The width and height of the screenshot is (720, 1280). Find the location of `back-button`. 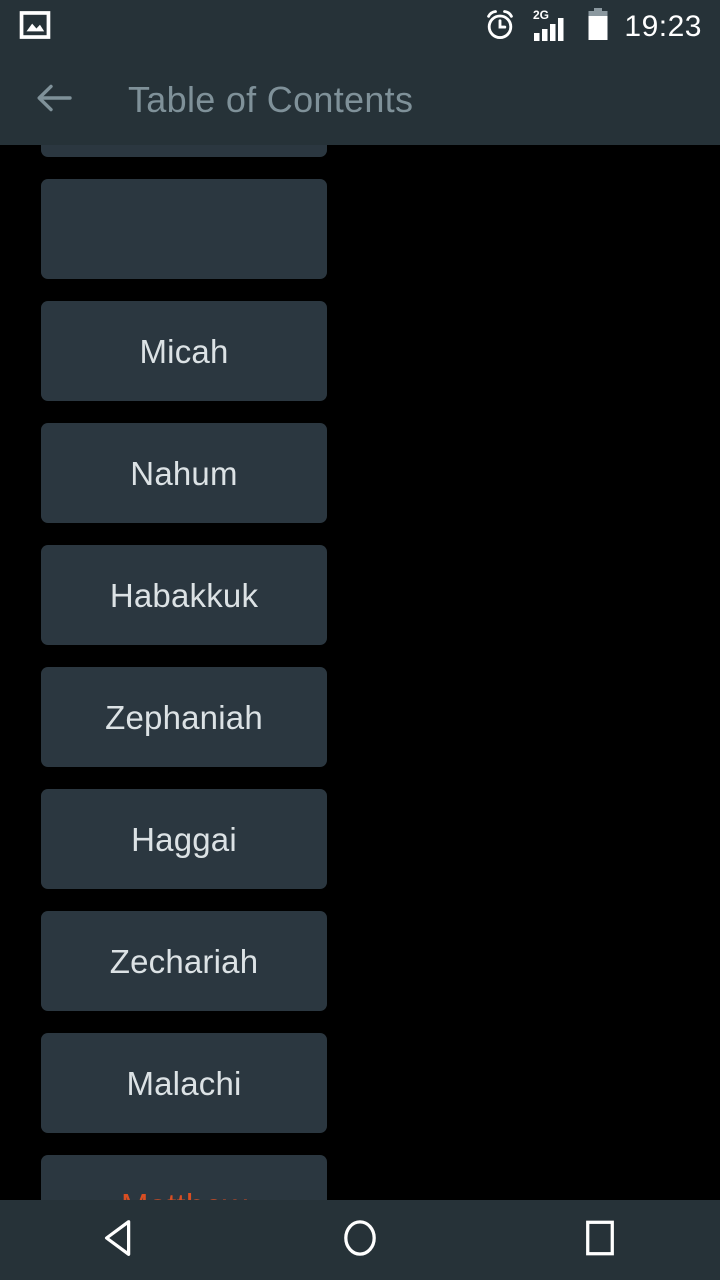

back-button is located at coordinates (54, 100).